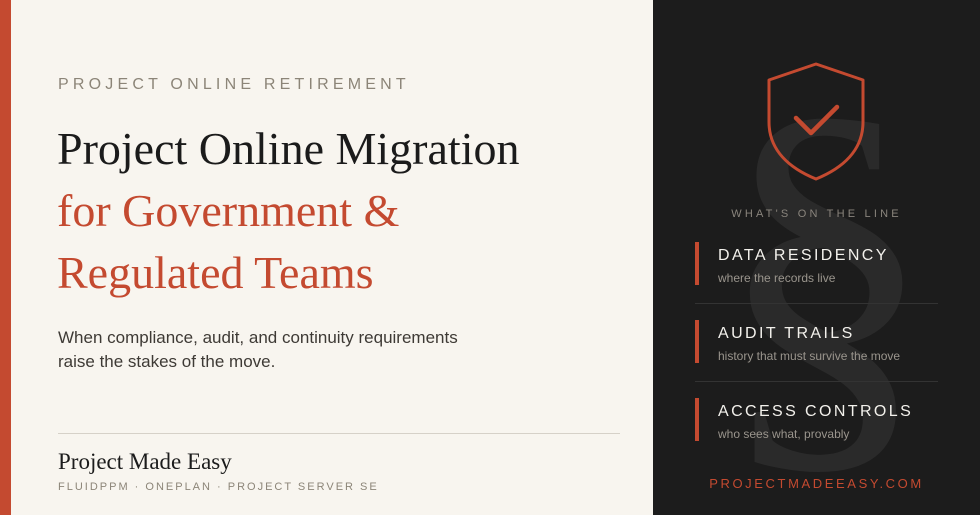 The width and height of the screenshot is (980, 515). Describe the element at coordinates (816, 121) in the screenshot. I see `shield-check-icon` at that location.